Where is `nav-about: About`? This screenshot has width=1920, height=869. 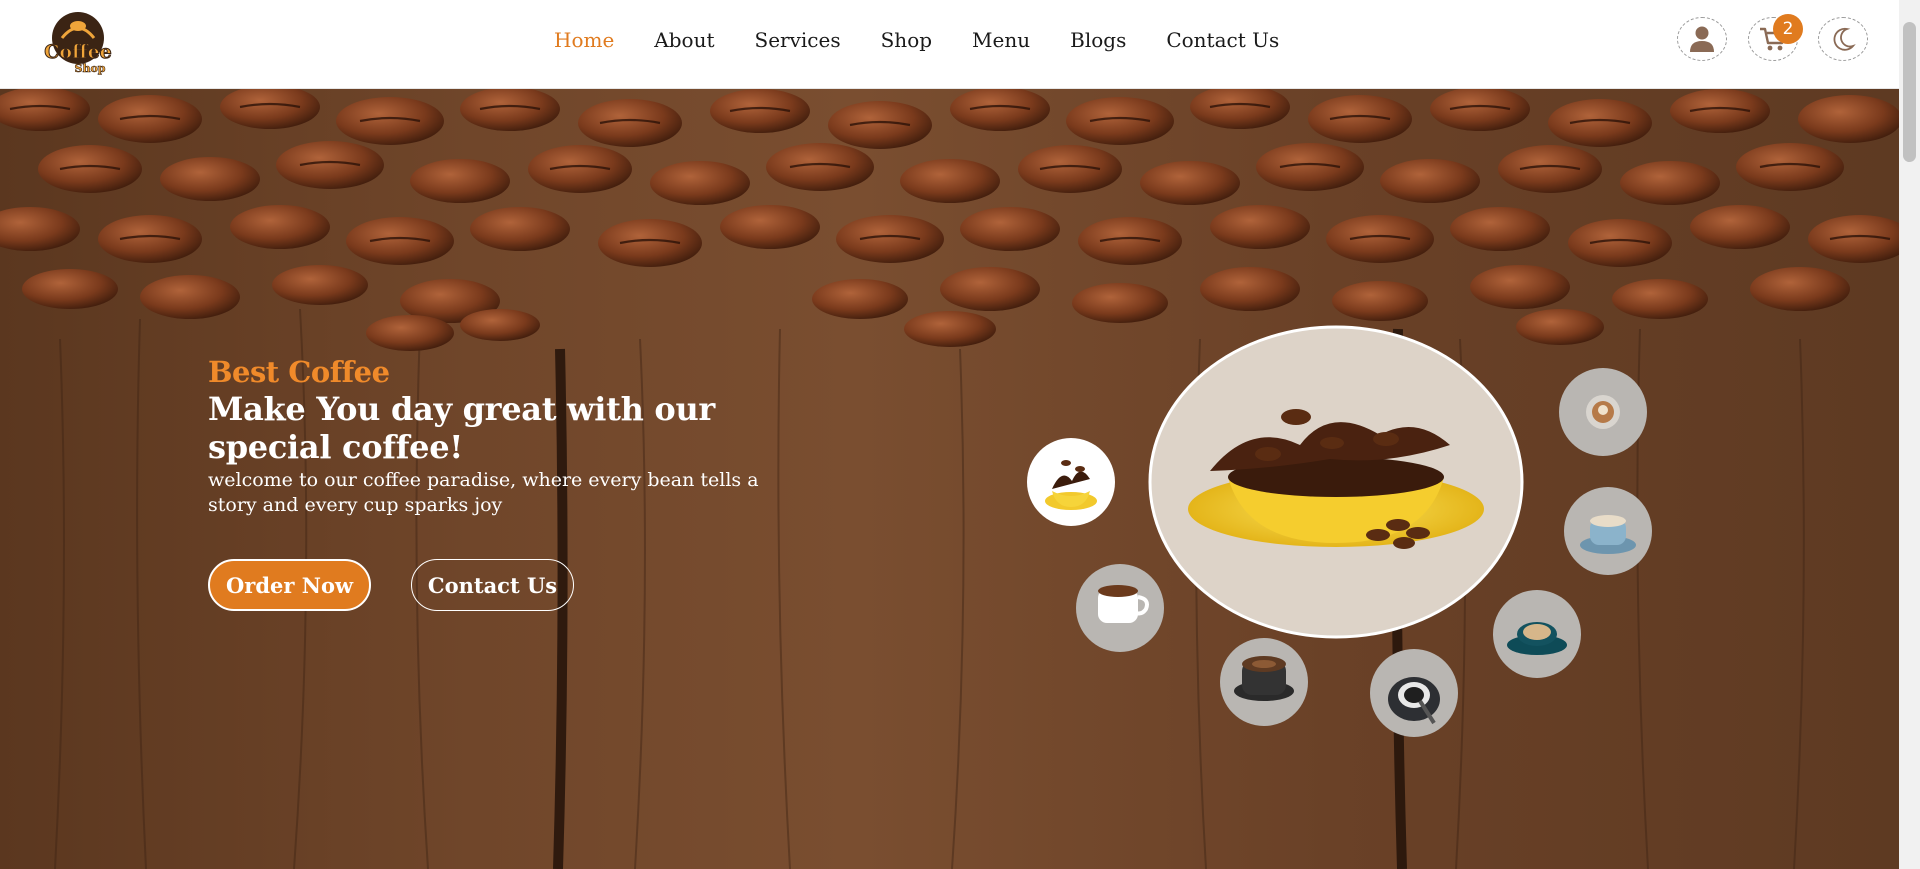 nav-about: About is located at coordinates (684, 40).